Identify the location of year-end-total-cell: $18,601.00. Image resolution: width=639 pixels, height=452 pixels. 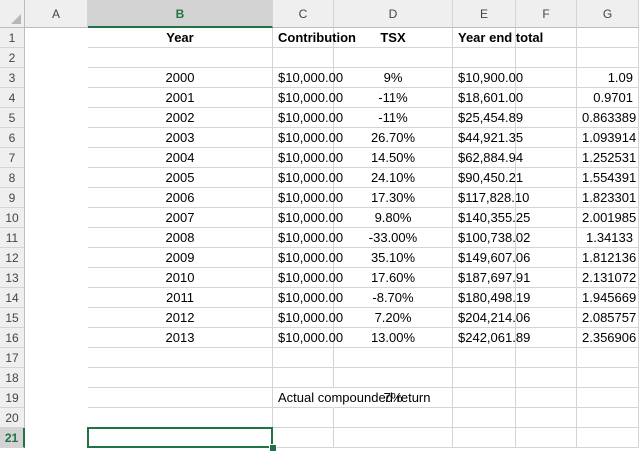
(488, 98).